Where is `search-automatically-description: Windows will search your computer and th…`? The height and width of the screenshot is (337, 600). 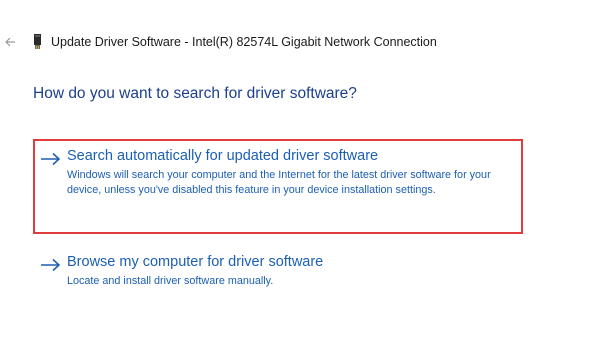
search-automatically-description: Windows will search your computer and th… is located at coordinates (279, 182).